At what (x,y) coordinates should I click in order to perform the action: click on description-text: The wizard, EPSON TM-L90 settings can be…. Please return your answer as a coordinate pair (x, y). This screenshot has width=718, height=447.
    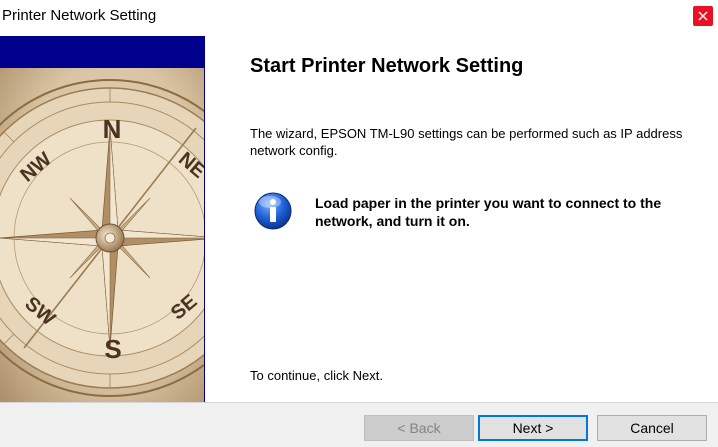
    Looking at the image, I should click on (466, 142).